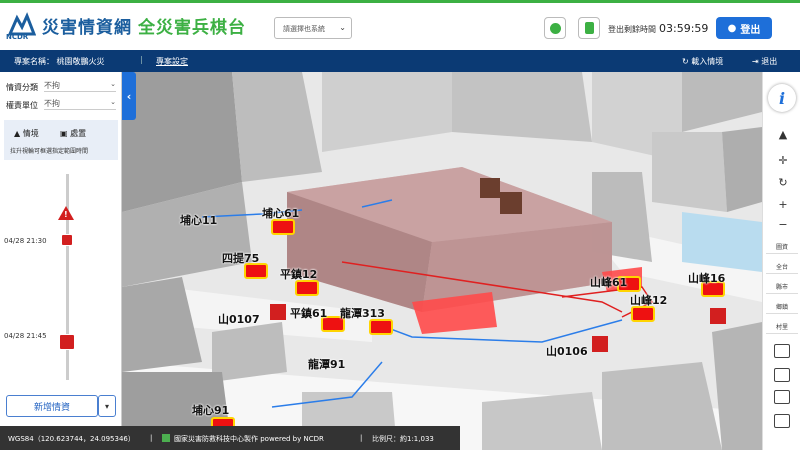 This screenshot has width=800, height=450. What do you see at coordinates (757, 61) in the screenshot?
I see `exit-icon: ⇥` at bounding box center [757, 61].